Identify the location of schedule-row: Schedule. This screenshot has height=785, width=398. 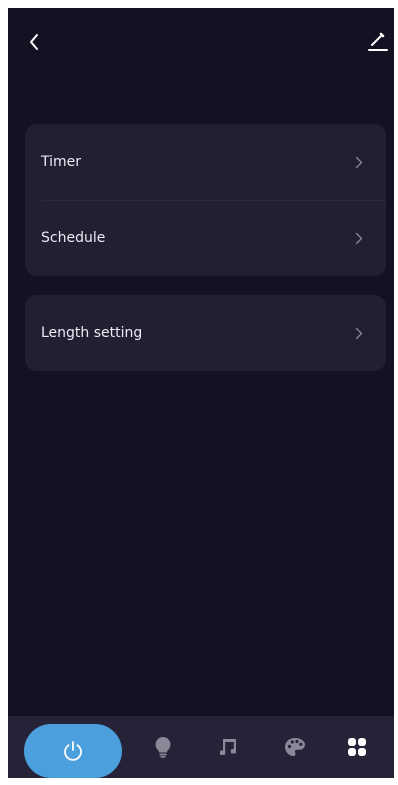
(205, 238).